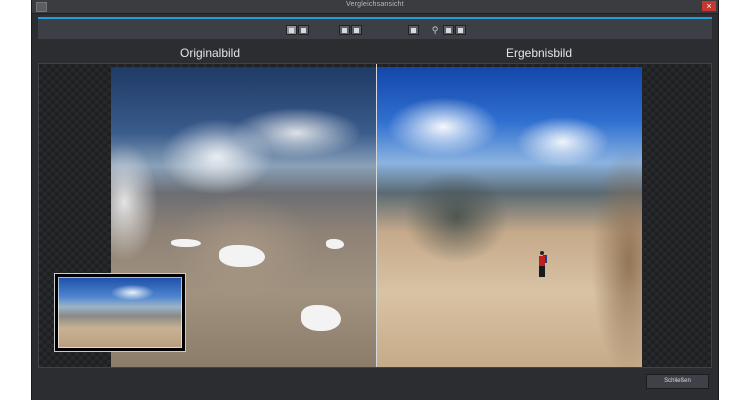  What do you see at coordinates (709, 6) in the screenshot?
I see `window-close-button: ×` at bounding box center [709, 6].